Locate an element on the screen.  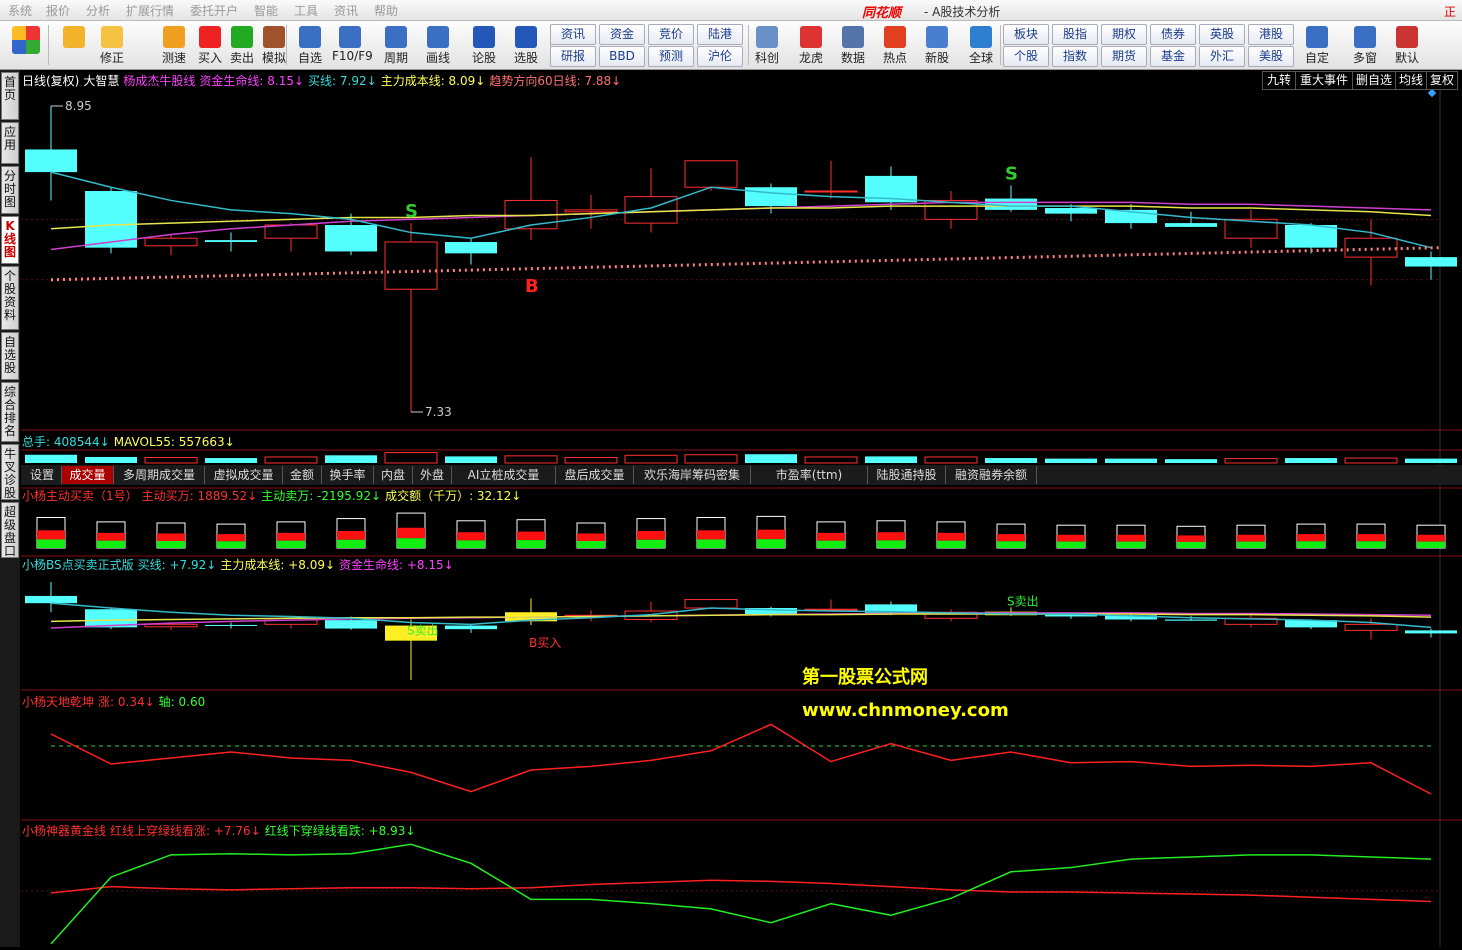
toolbar-button-卖出: 卖出 is located at coordinates (242, 44).